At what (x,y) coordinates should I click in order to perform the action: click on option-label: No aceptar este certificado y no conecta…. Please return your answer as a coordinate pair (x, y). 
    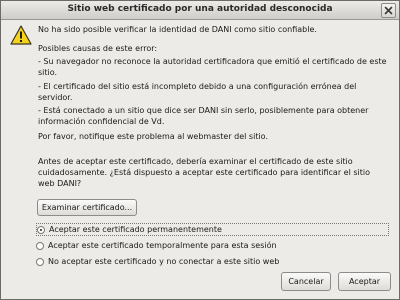
    Looking at the image, I should click on (164, 261).